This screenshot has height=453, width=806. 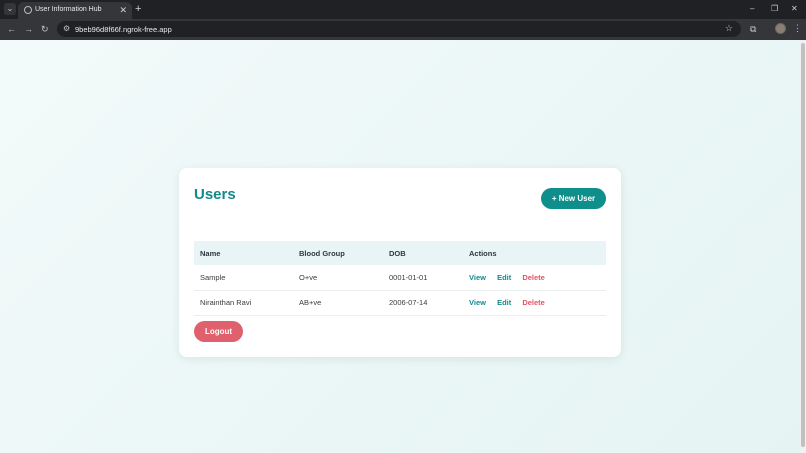 What do you see at coordinates (218, 331) in the screenshot?
I see `logout-button: Logout` at bounding box center [218, 331].